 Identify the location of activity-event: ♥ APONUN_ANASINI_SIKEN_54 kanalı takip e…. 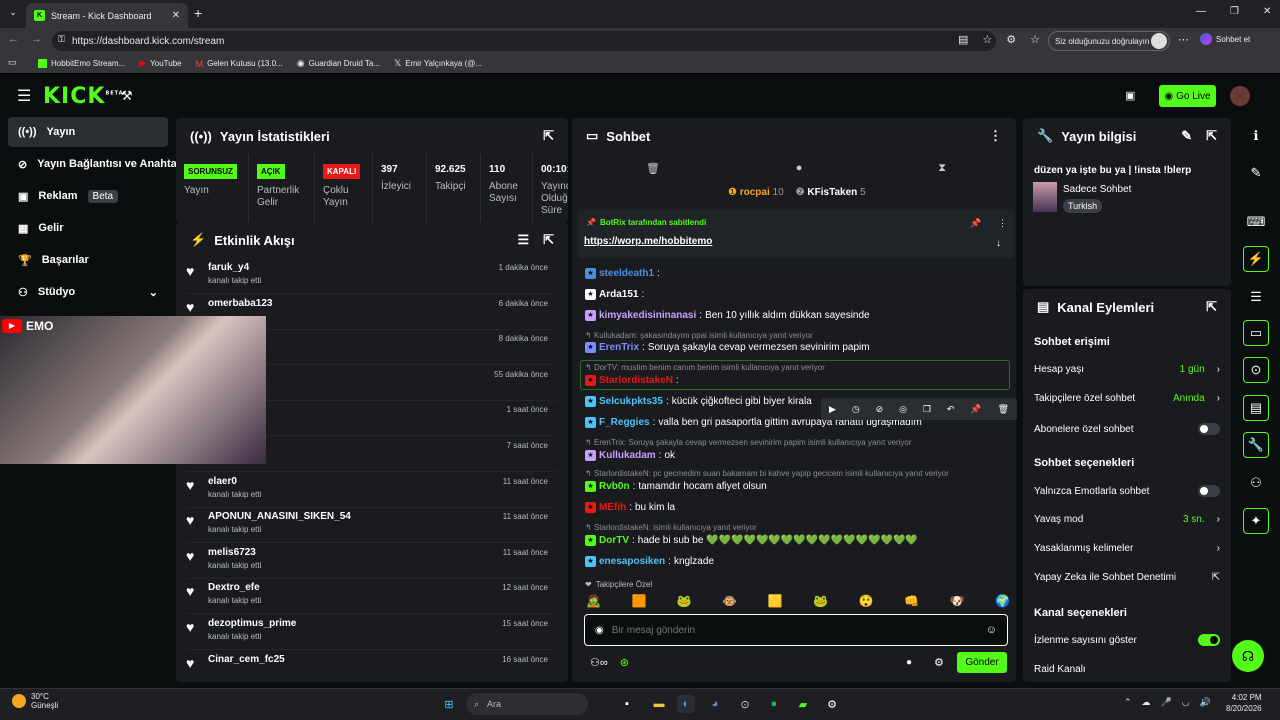
(371, 525).